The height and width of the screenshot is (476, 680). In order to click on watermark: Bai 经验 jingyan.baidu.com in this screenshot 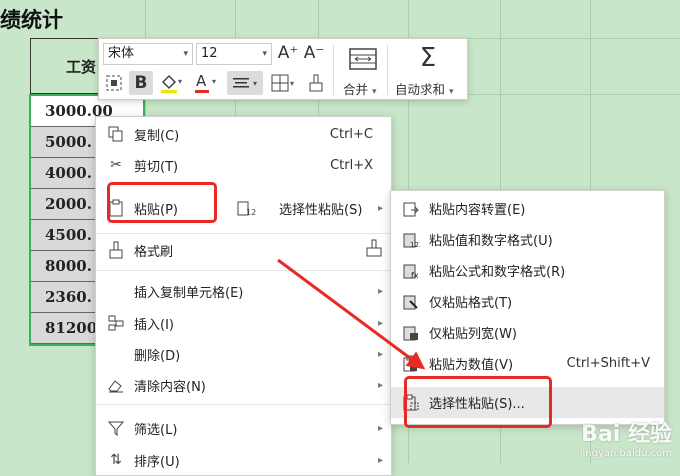, I will do `click(626, 437)`.